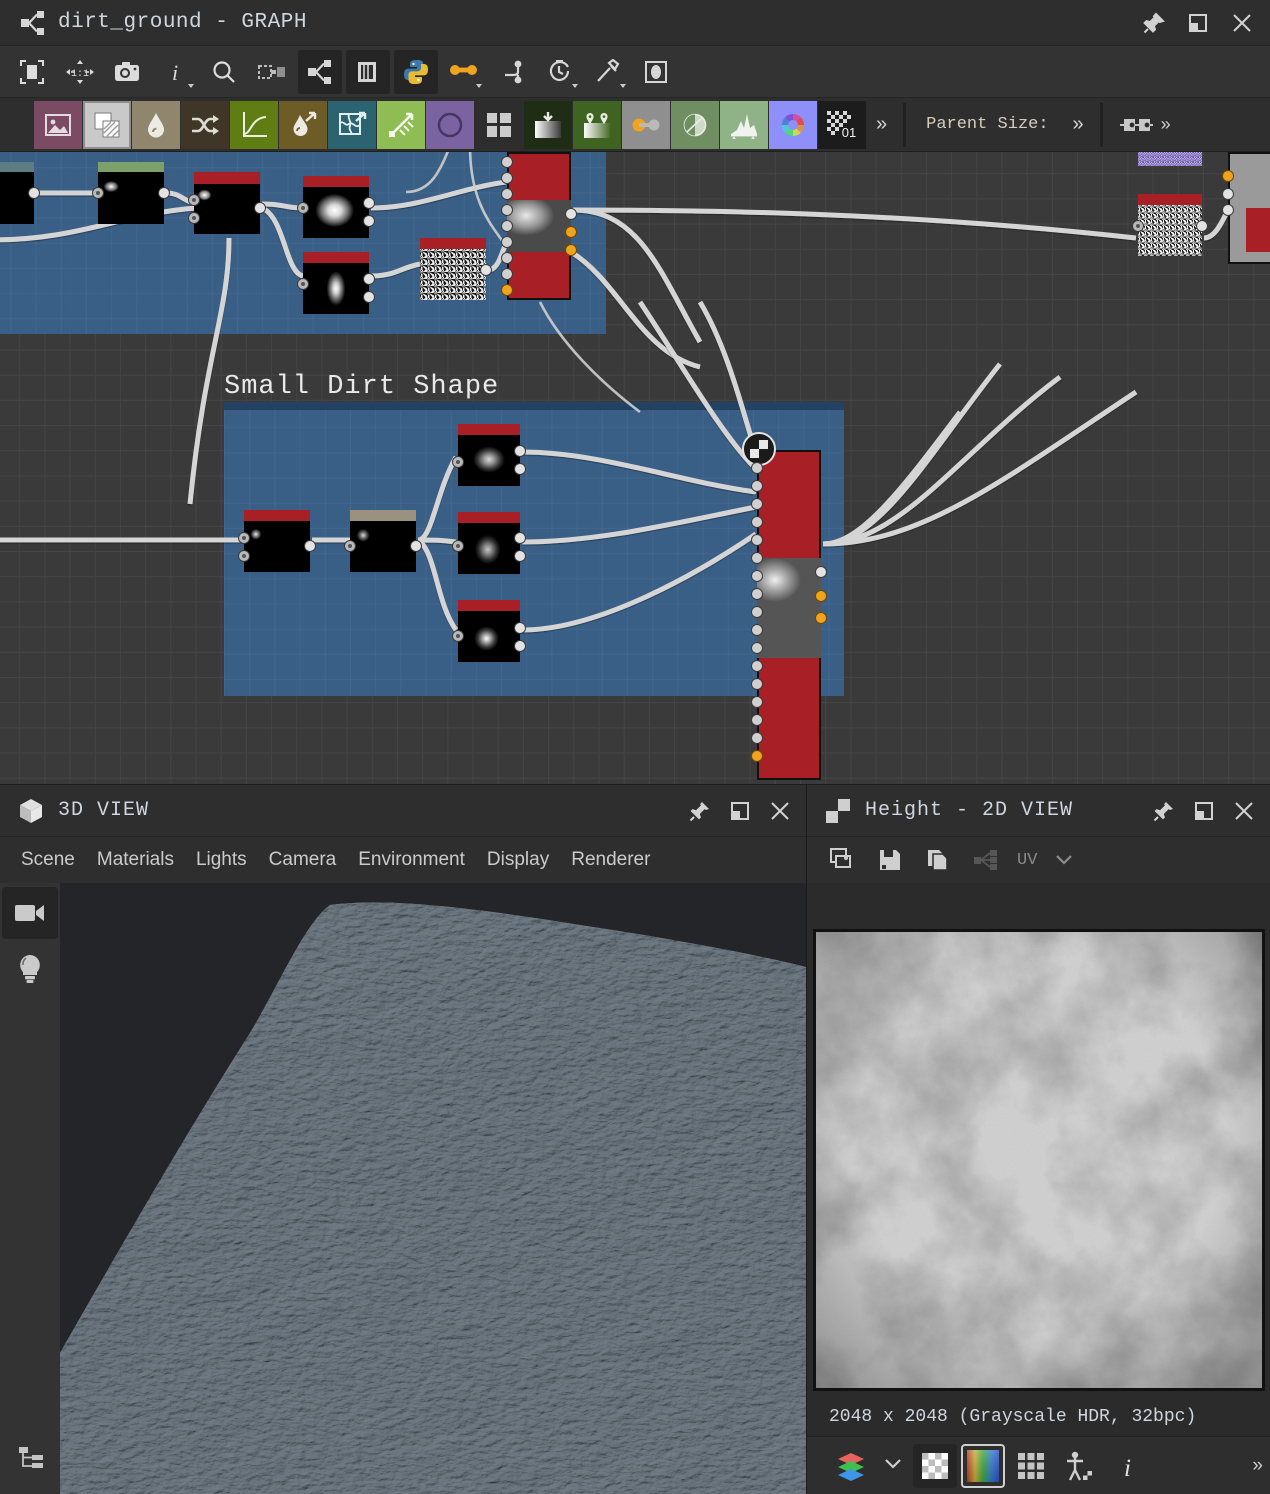 The height and width of the screenshot is (1494, 1270). I want to click on menu-lights: Lights, so click(221, 860).